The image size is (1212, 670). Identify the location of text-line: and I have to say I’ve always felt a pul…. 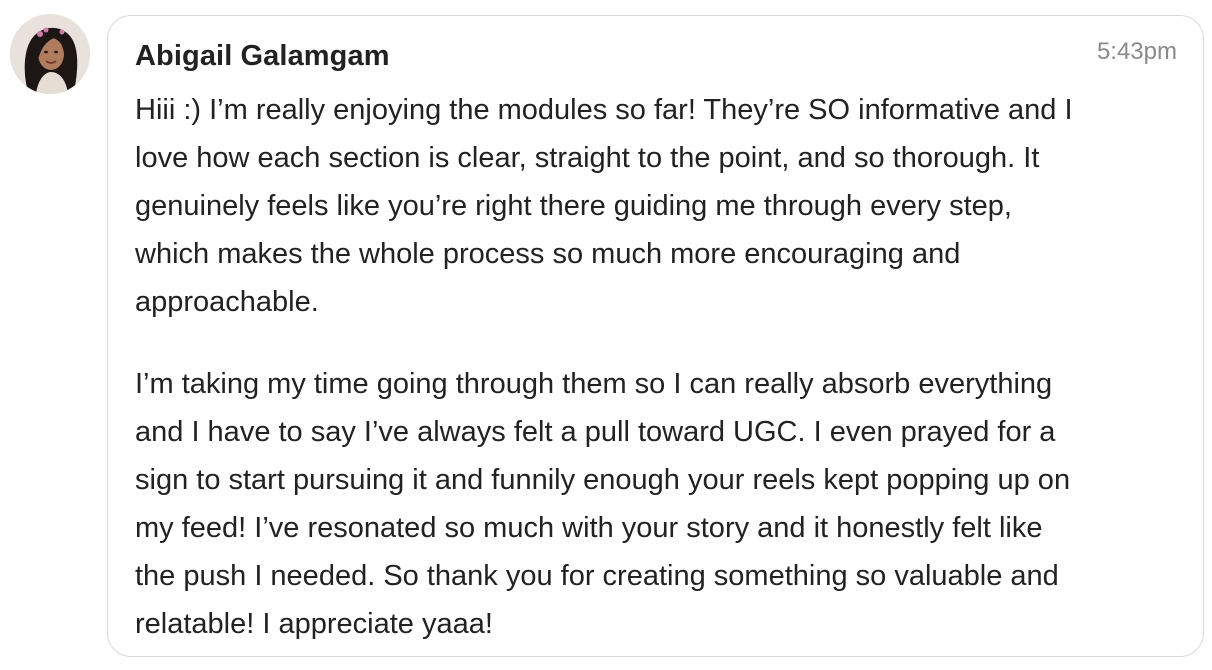
(595, 432).